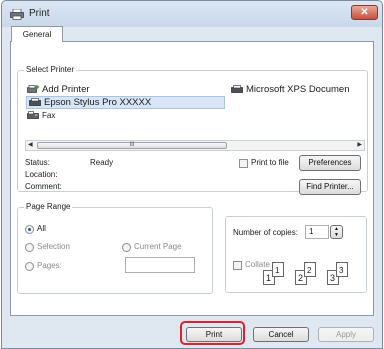 This screenshot has width=384, height=349. Describe the element at coordinates (53, 246) in the screenshot. I see `selection-label: Selection` at that location.